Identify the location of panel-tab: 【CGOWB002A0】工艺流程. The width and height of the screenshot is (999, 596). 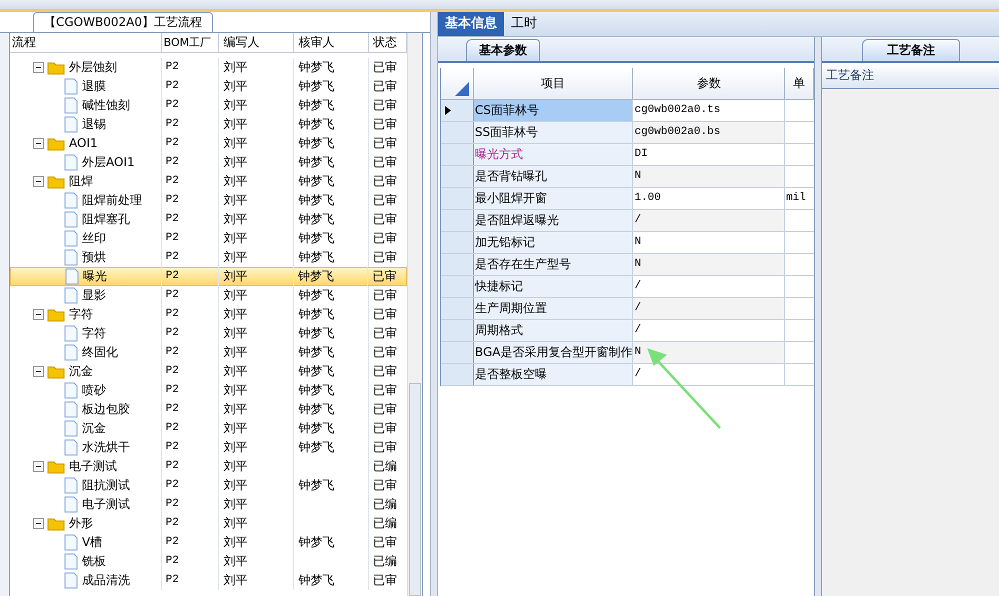
(123, 22).